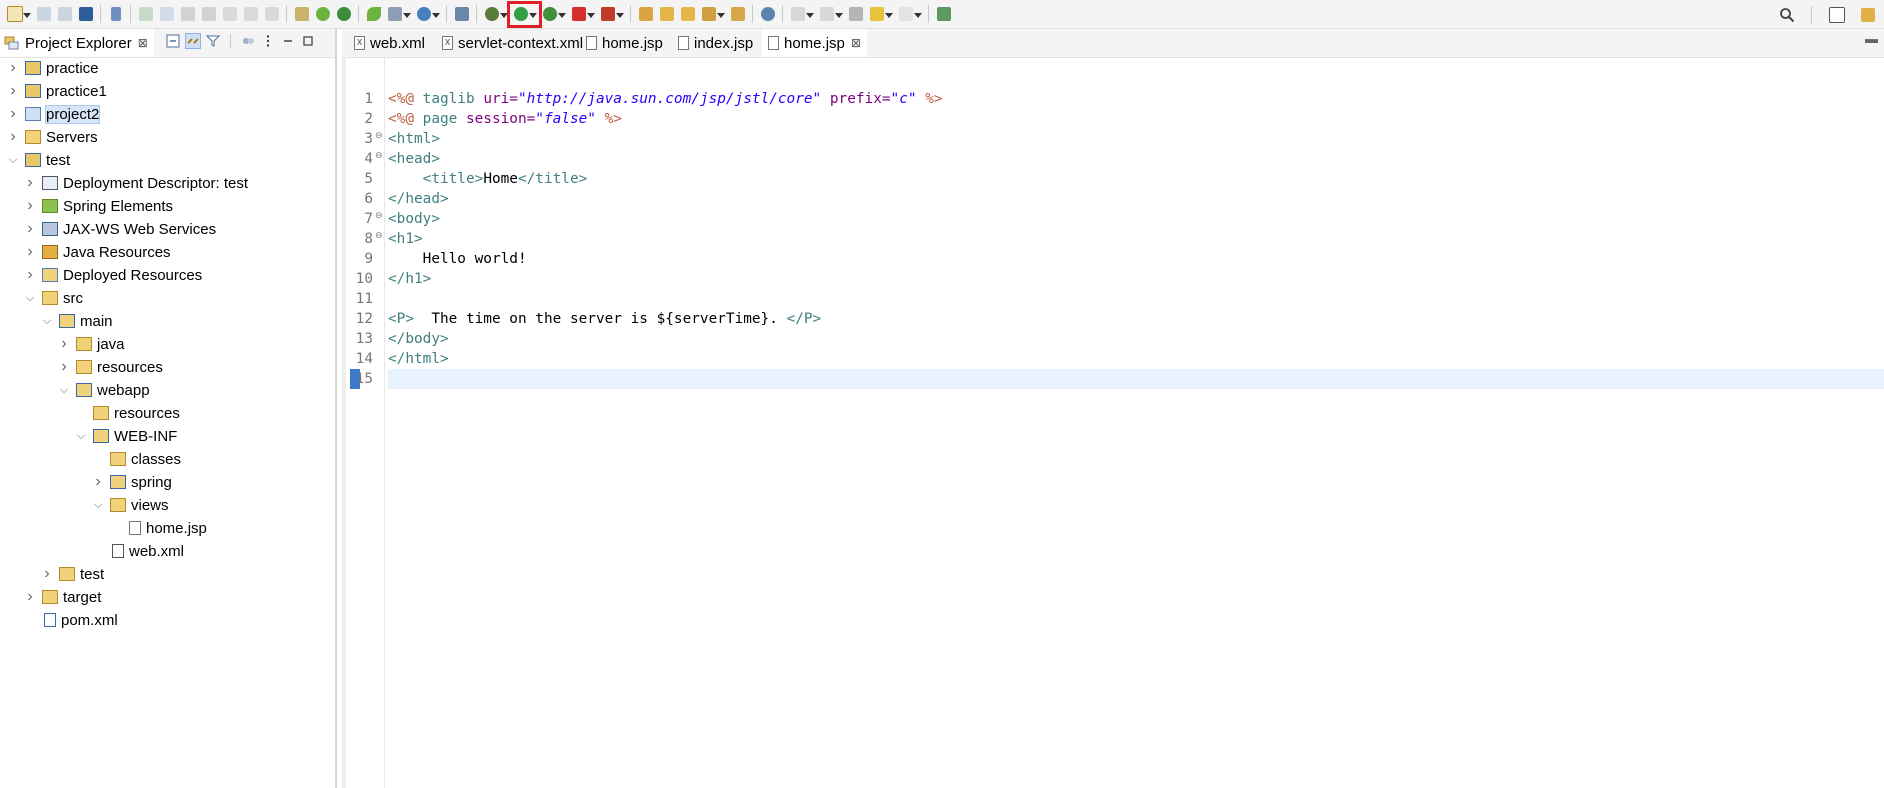 The height and width of the screenshot is (788, 1884). I want to click on tree-item: ⌵ src, so click(53, 298).